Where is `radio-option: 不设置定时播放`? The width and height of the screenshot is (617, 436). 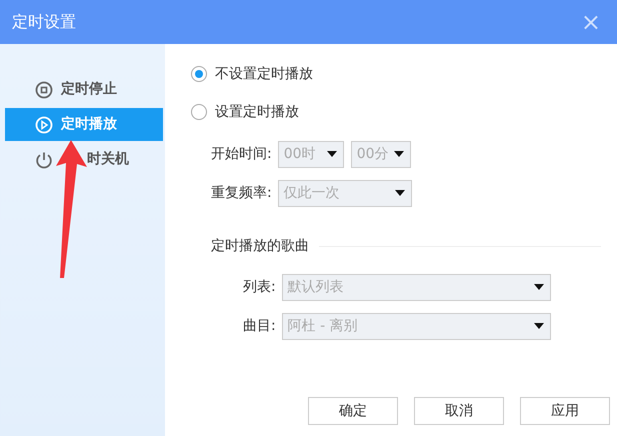 radio-option: 不设置定时播放 is located at coordinates (396, 74).